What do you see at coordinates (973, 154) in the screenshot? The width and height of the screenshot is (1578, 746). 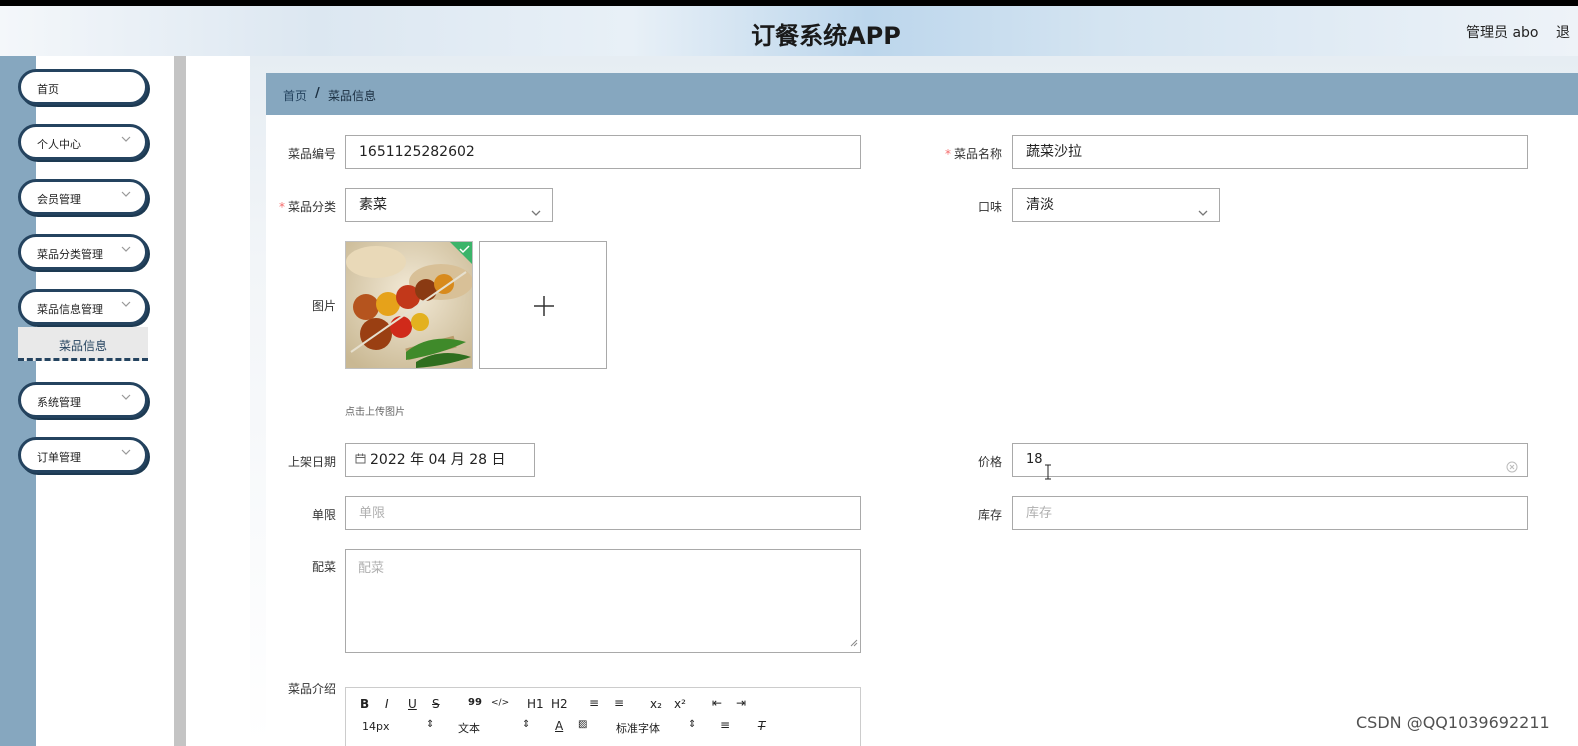 I see `dish-name-label: * 菜品名称` at bounding box center [973, 154].